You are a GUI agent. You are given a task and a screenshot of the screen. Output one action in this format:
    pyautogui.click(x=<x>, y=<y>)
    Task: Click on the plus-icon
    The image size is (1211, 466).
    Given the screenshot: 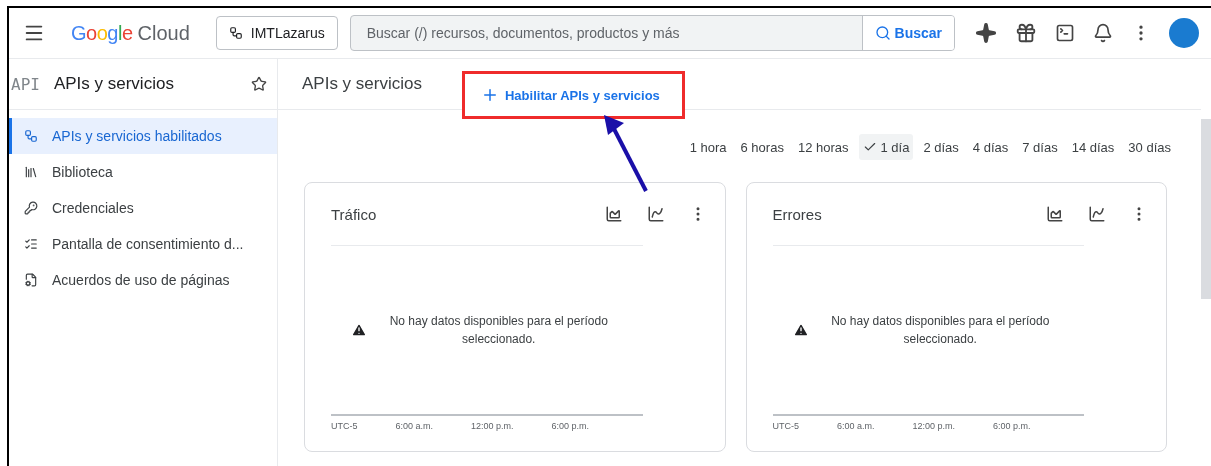 What is the action you would take?
    pyautogui.click(x=490, y=95)
    